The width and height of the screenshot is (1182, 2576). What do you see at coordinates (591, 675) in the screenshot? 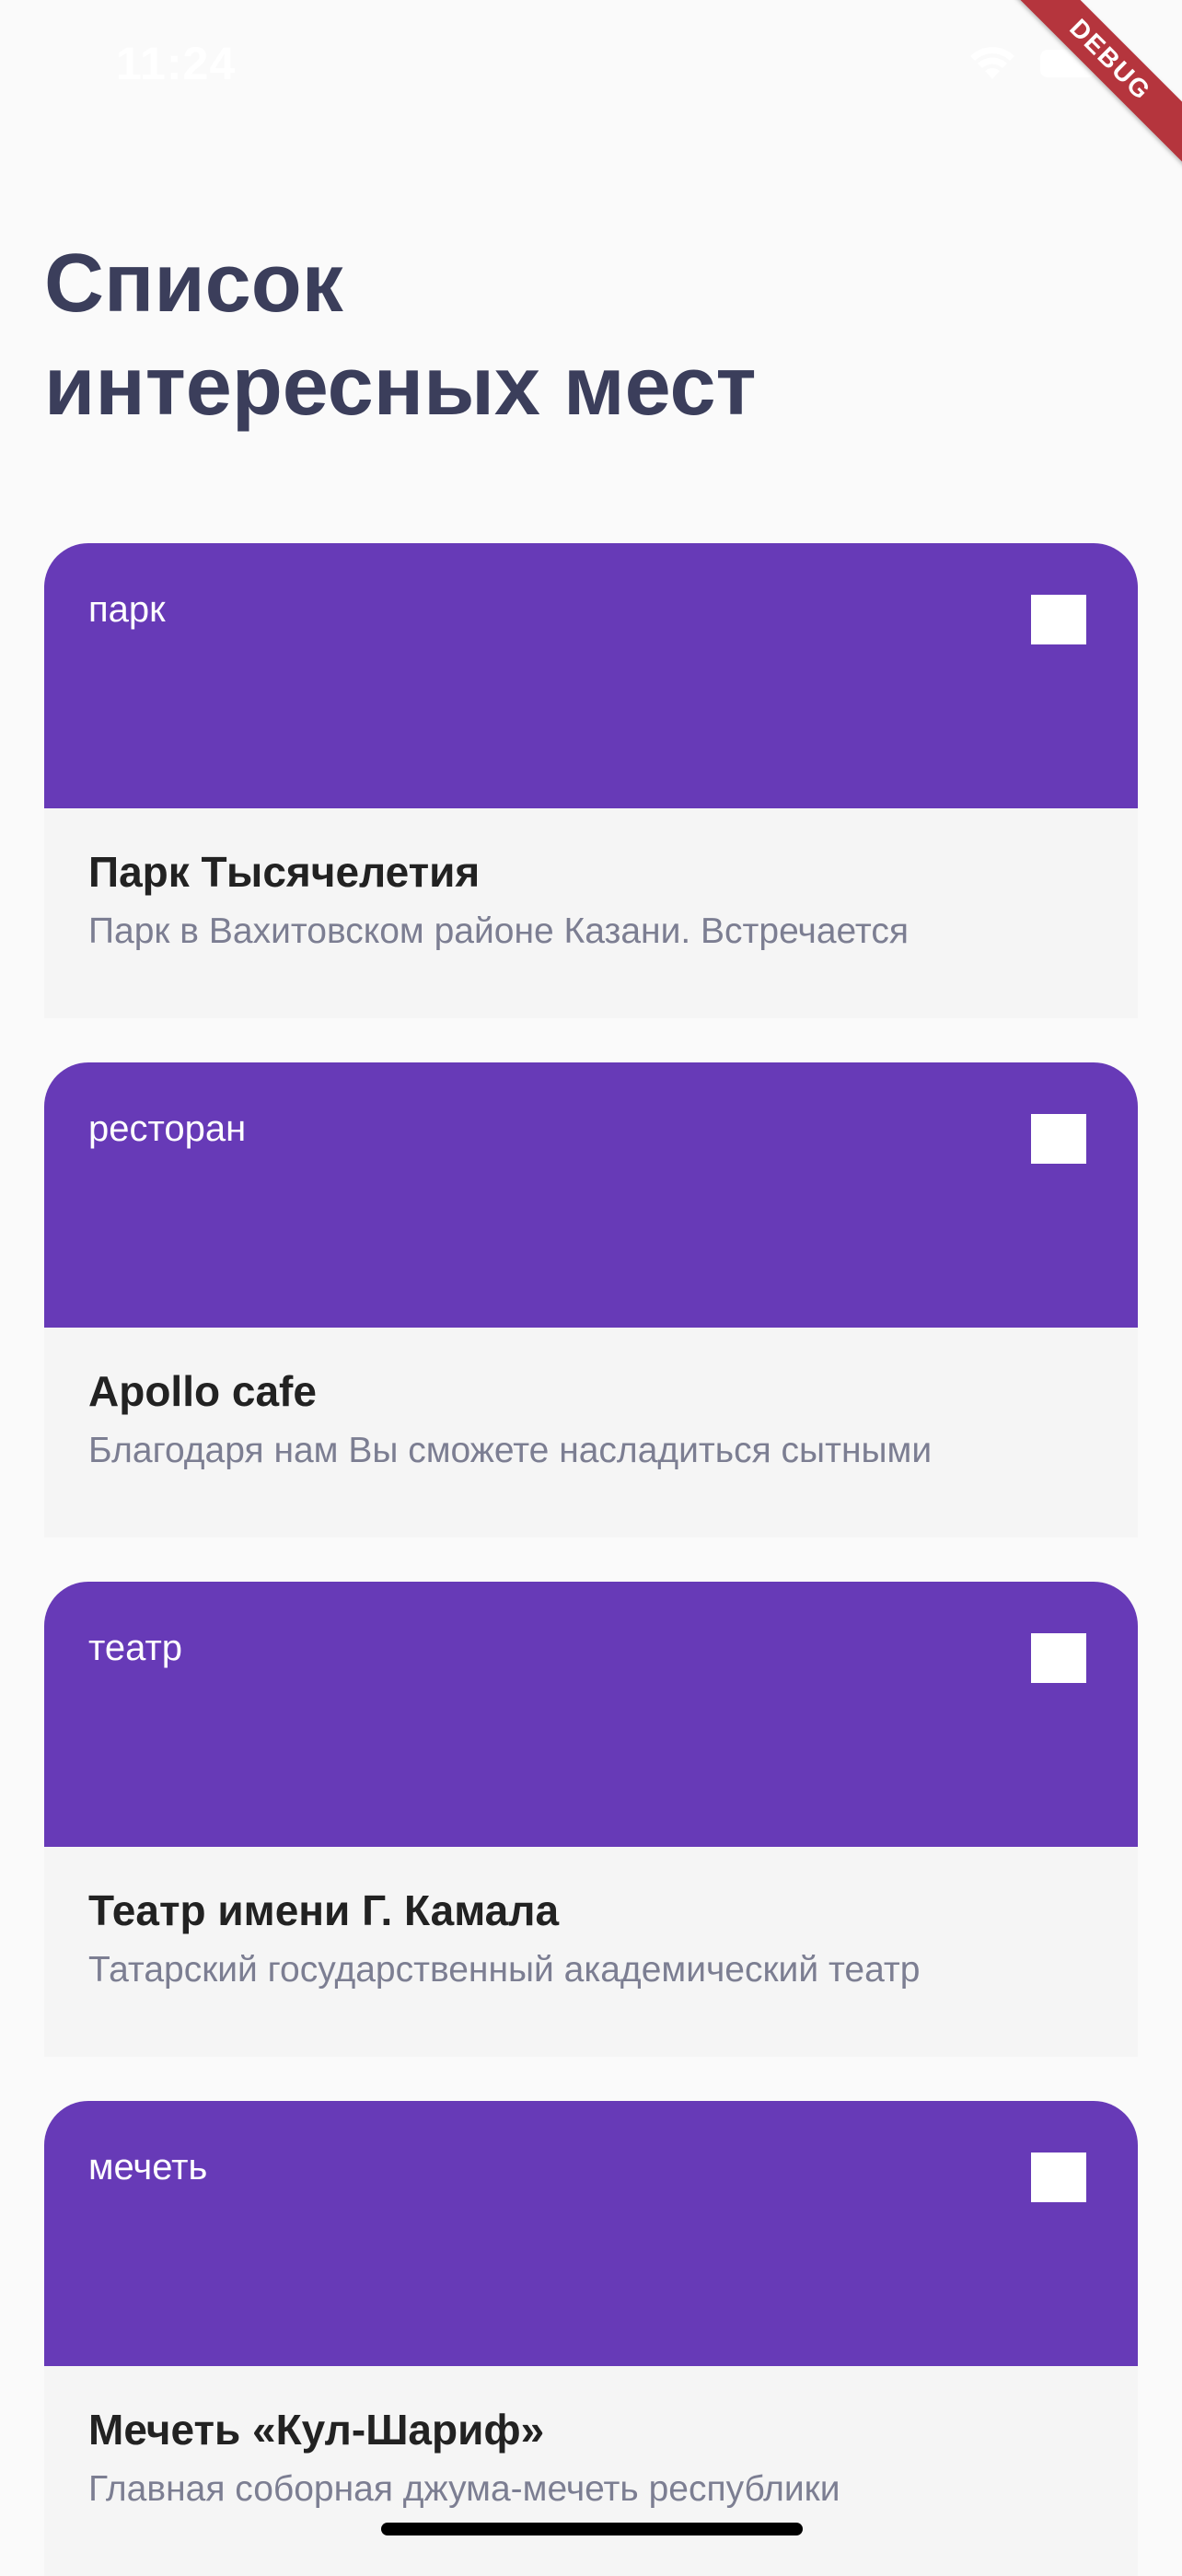
I see `card-image-area: парк` at bounding box center [591, 675].